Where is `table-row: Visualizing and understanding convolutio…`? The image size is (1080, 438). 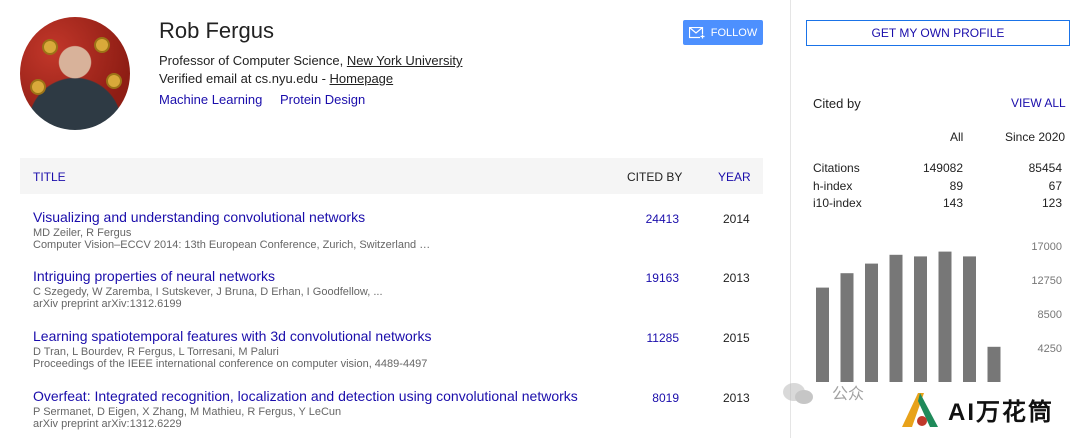 table-row: Visualizing and understanding convolutio… is located at coordinates (398, 239).